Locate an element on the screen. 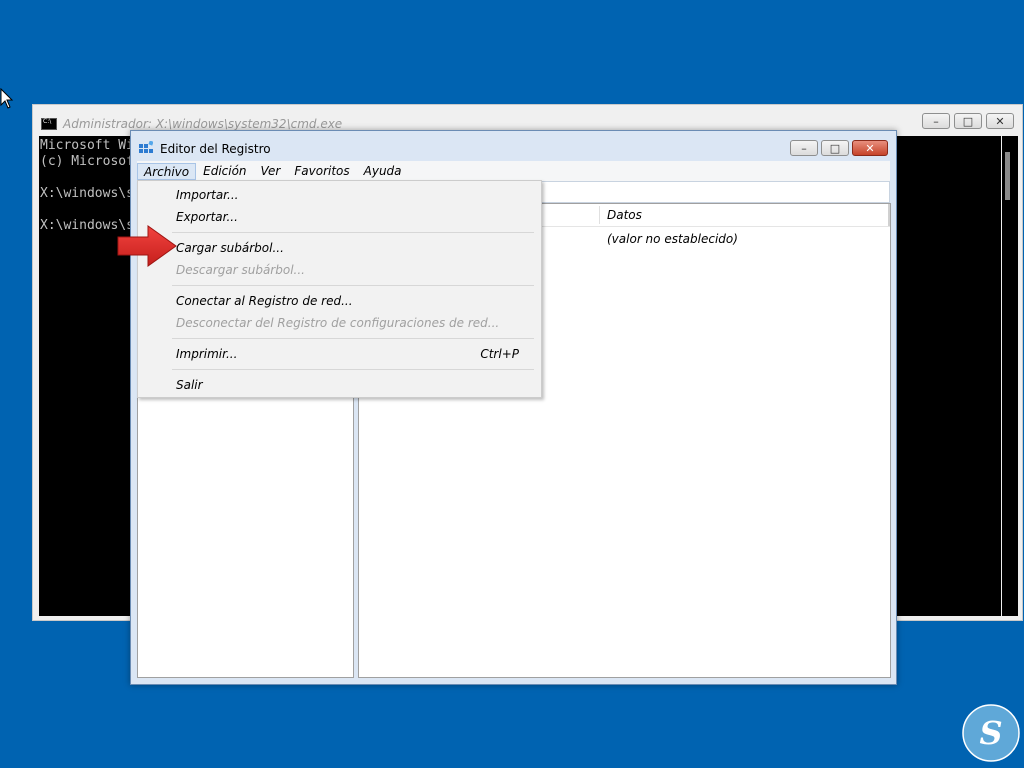 Image resolution: width=1024 pixels, height=768 pixels. cmd-window-controls: – □ ✕ is located at coordinates (968, 122).